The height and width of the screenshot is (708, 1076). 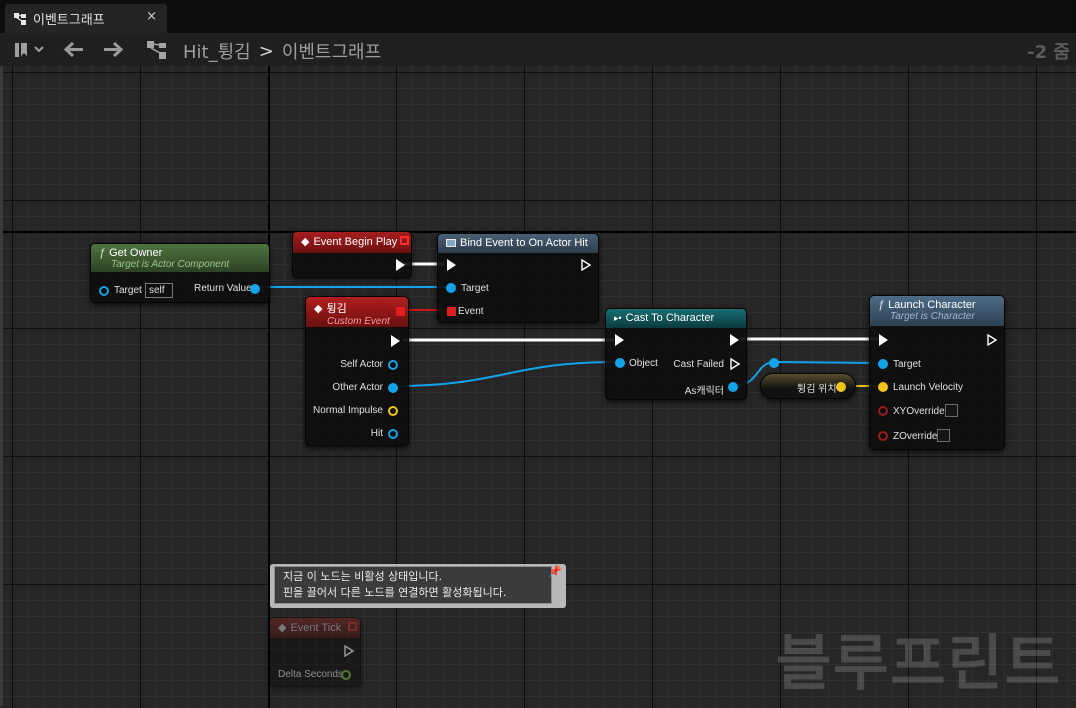 What do you see at coordinates (932, 305) in the screenshot?
I see `node-title: Launch Character` at bounding box center [932, 305].